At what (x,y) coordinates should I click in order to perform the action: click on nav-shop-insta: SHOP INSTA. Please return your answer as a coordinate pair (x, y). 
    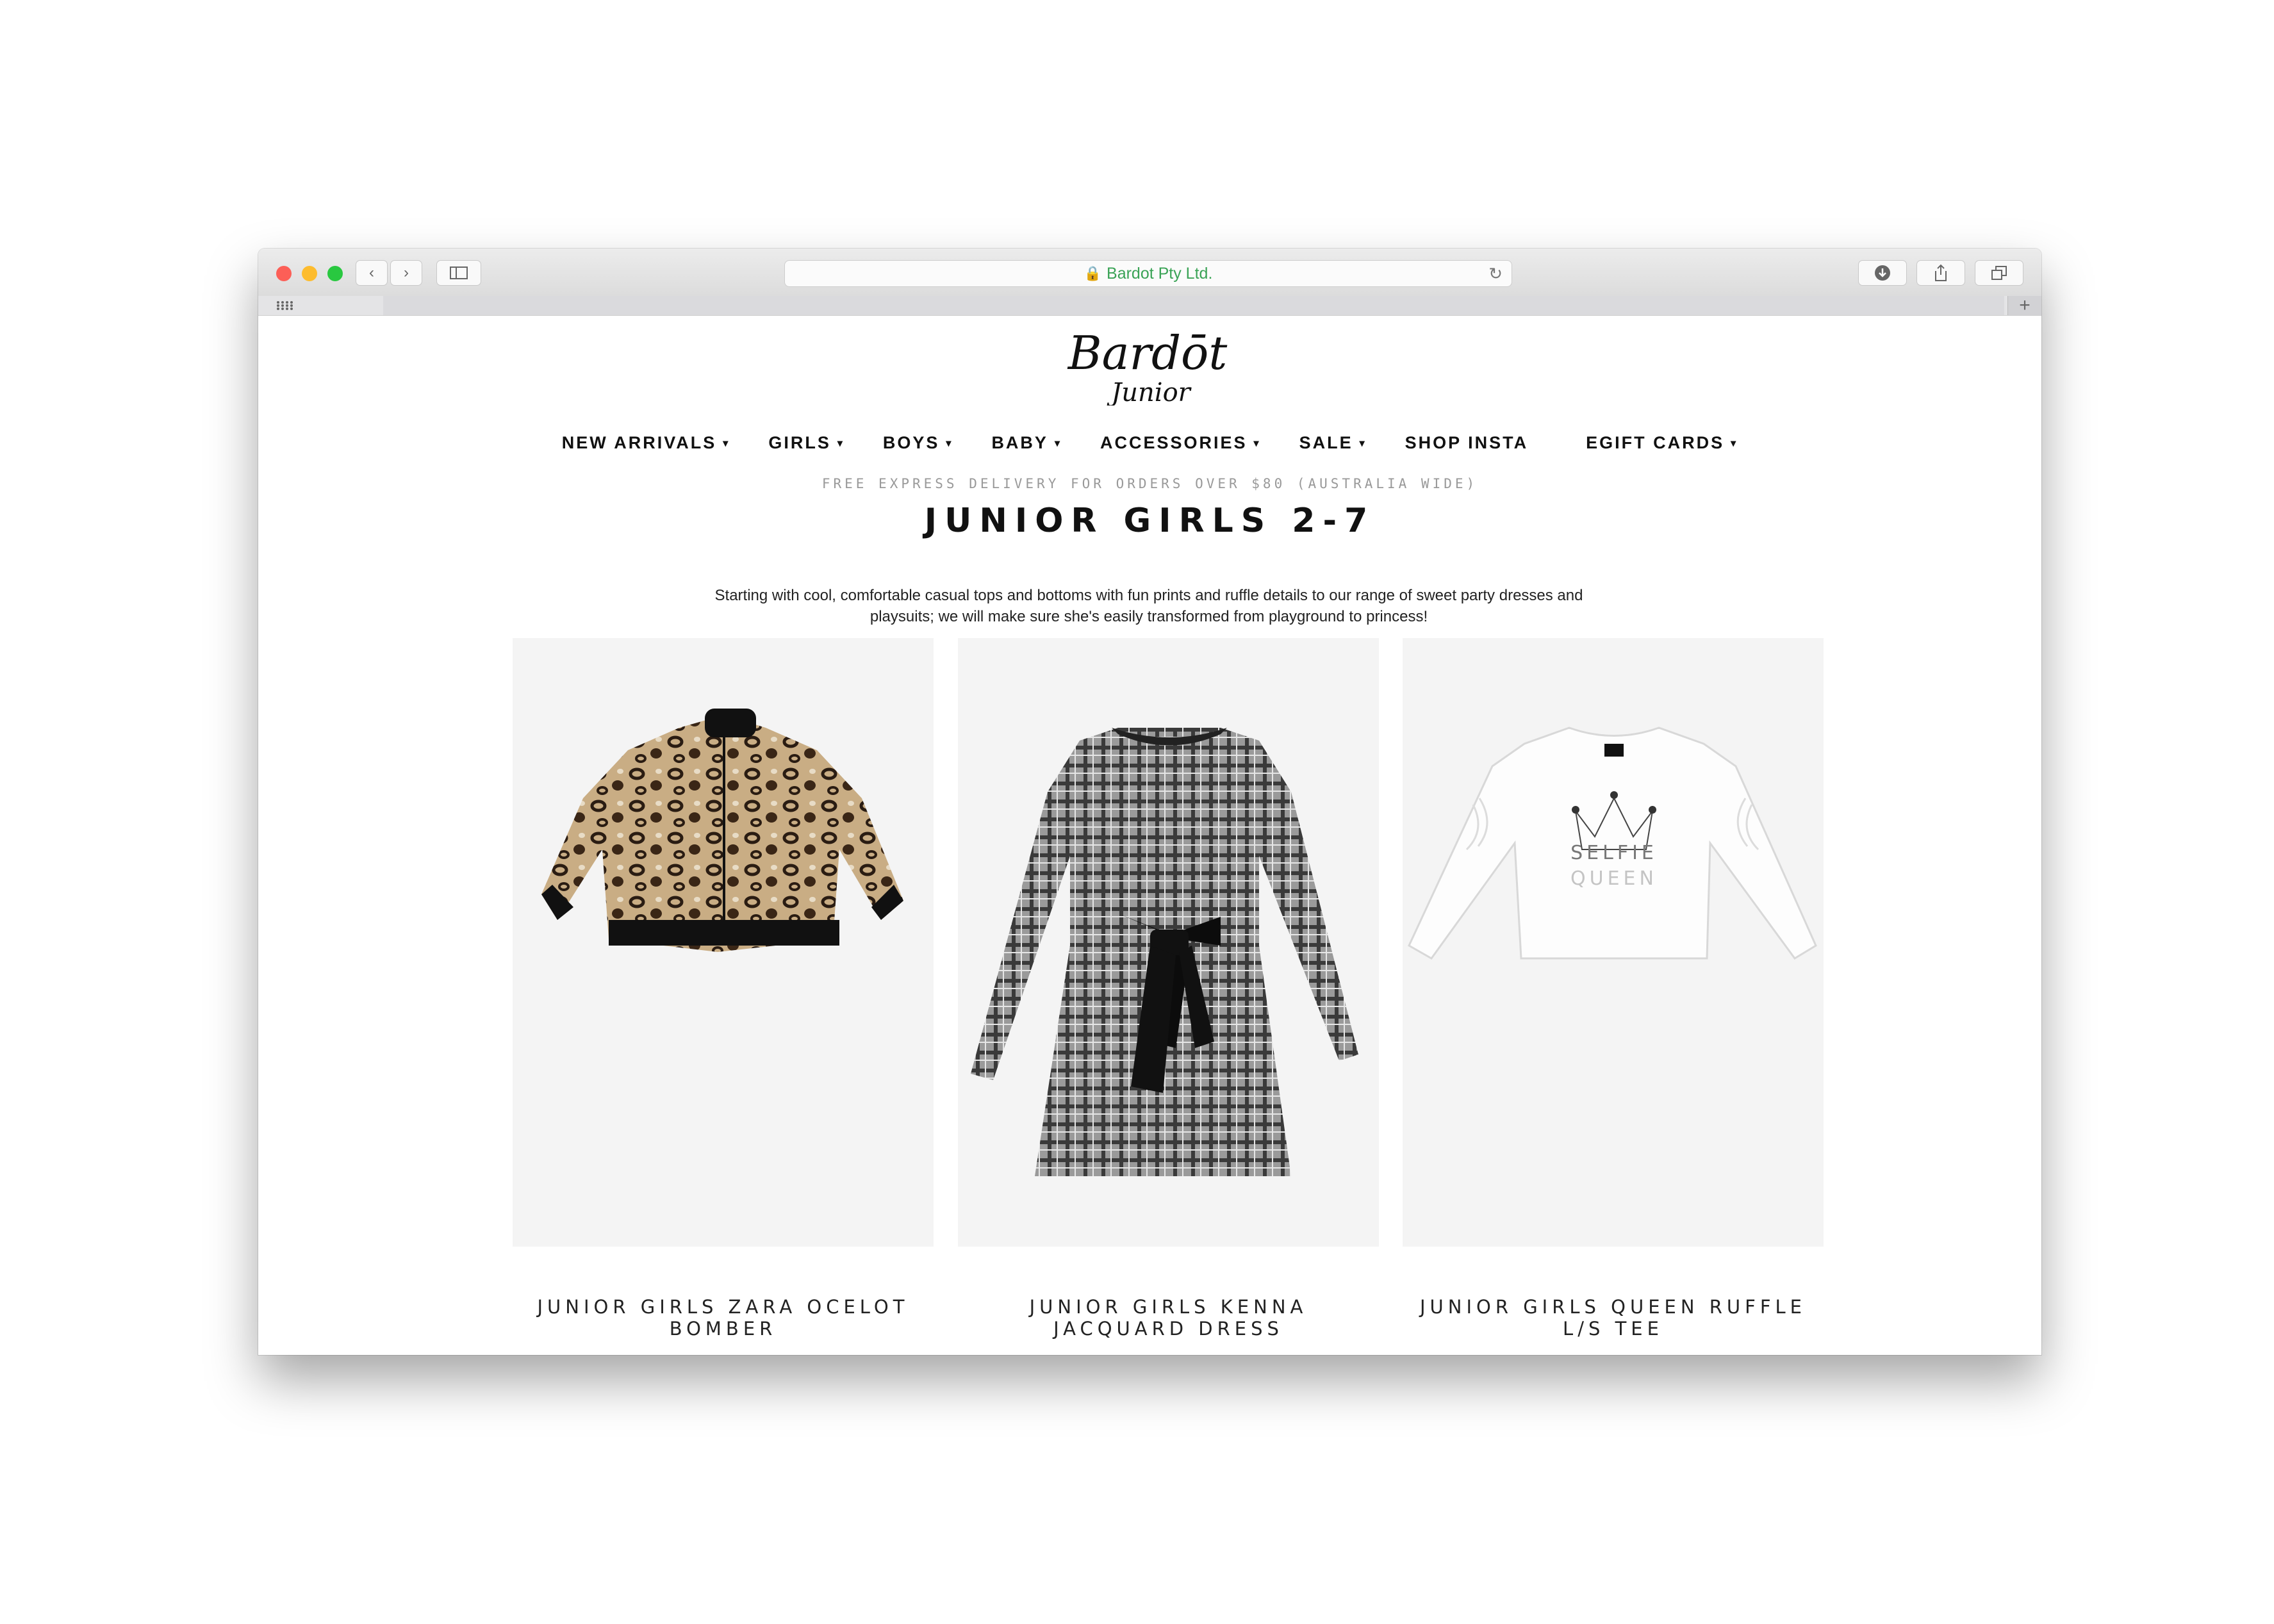
    Looking at the image, I should click on (1467, 443).